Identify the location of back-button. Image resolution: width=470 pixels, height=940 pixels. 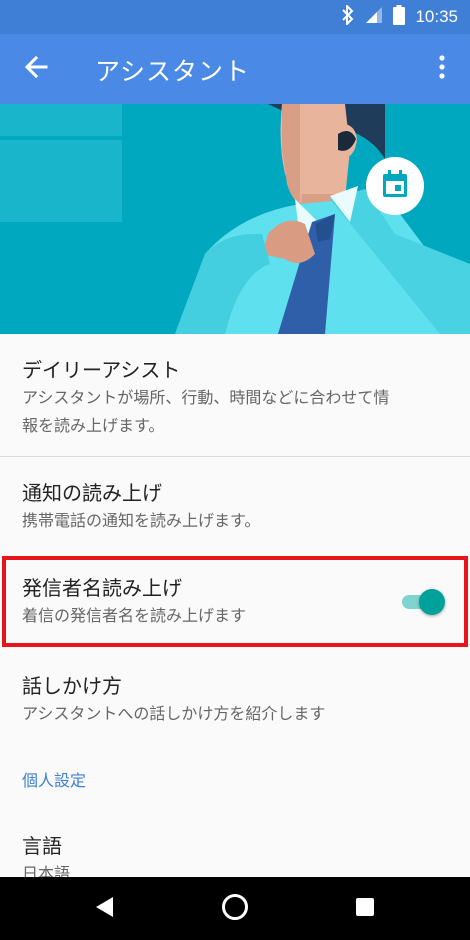
(36, 69).